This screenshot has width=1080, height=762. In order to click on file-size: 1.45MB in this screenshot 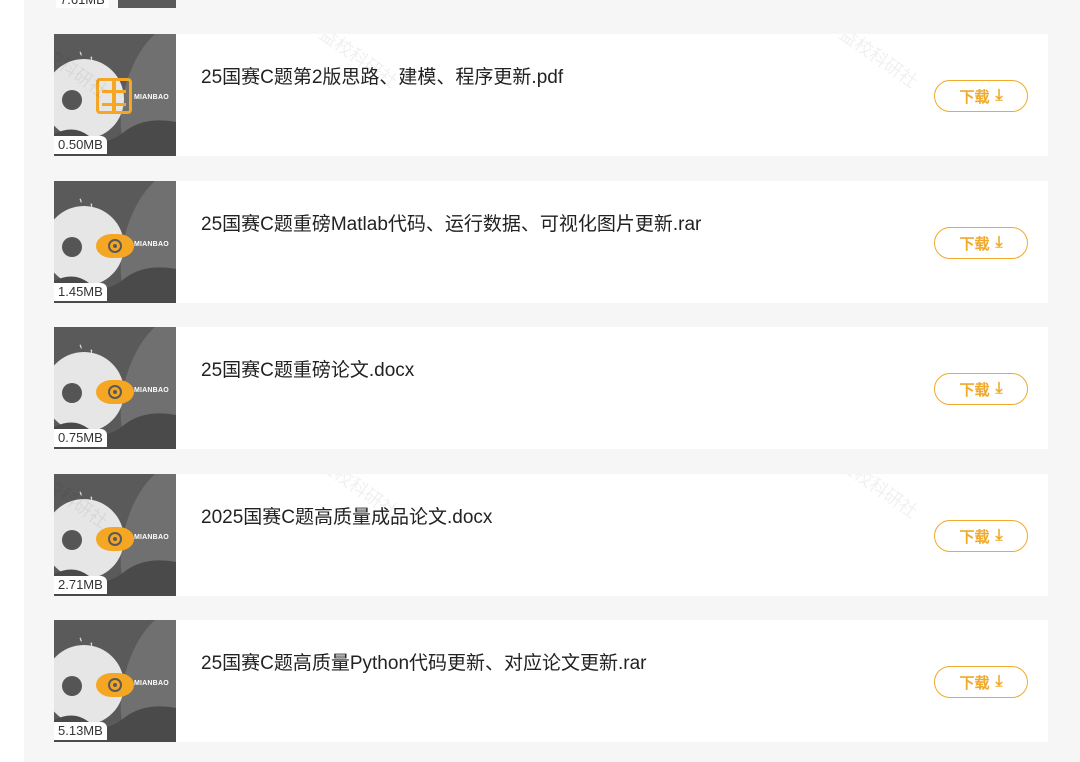, I will do `click(80, 292)`.